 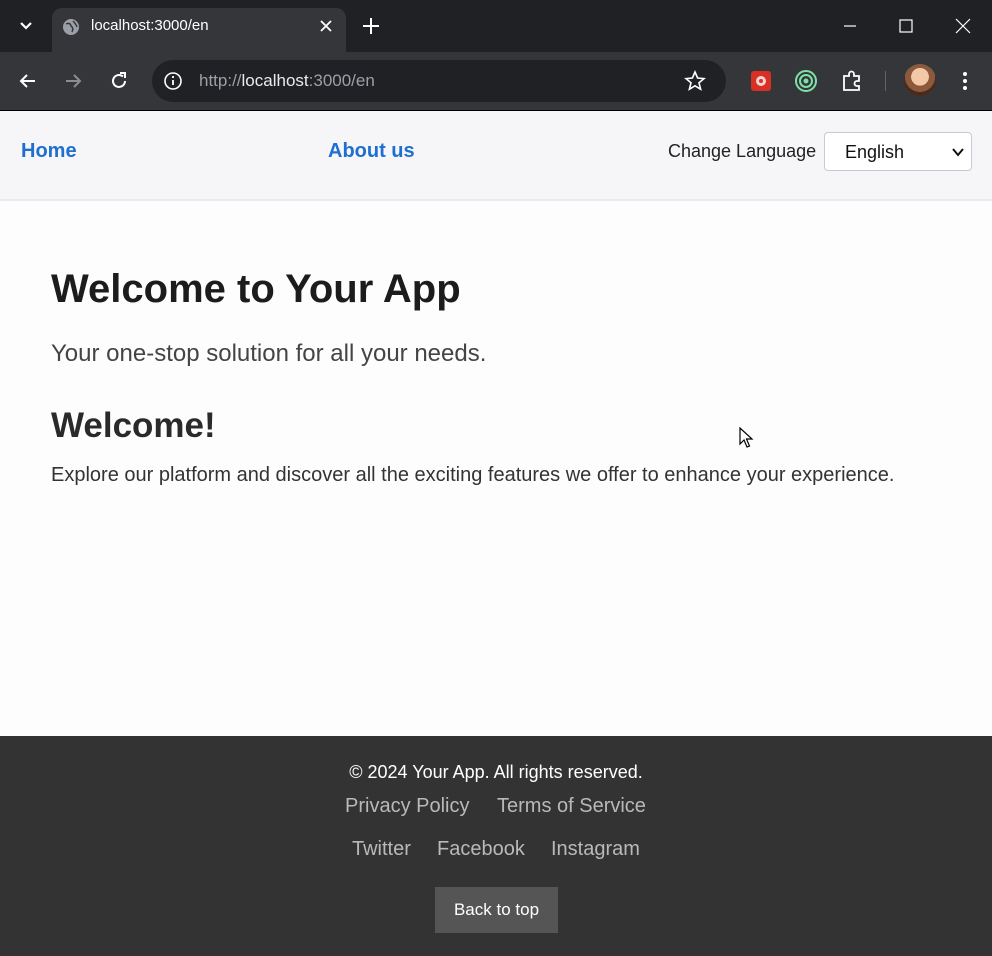 What do you see at coordinates (26, 26) in the screenshot?
I see `tab-search-chevron-icon` at bounding box center [26, 26].